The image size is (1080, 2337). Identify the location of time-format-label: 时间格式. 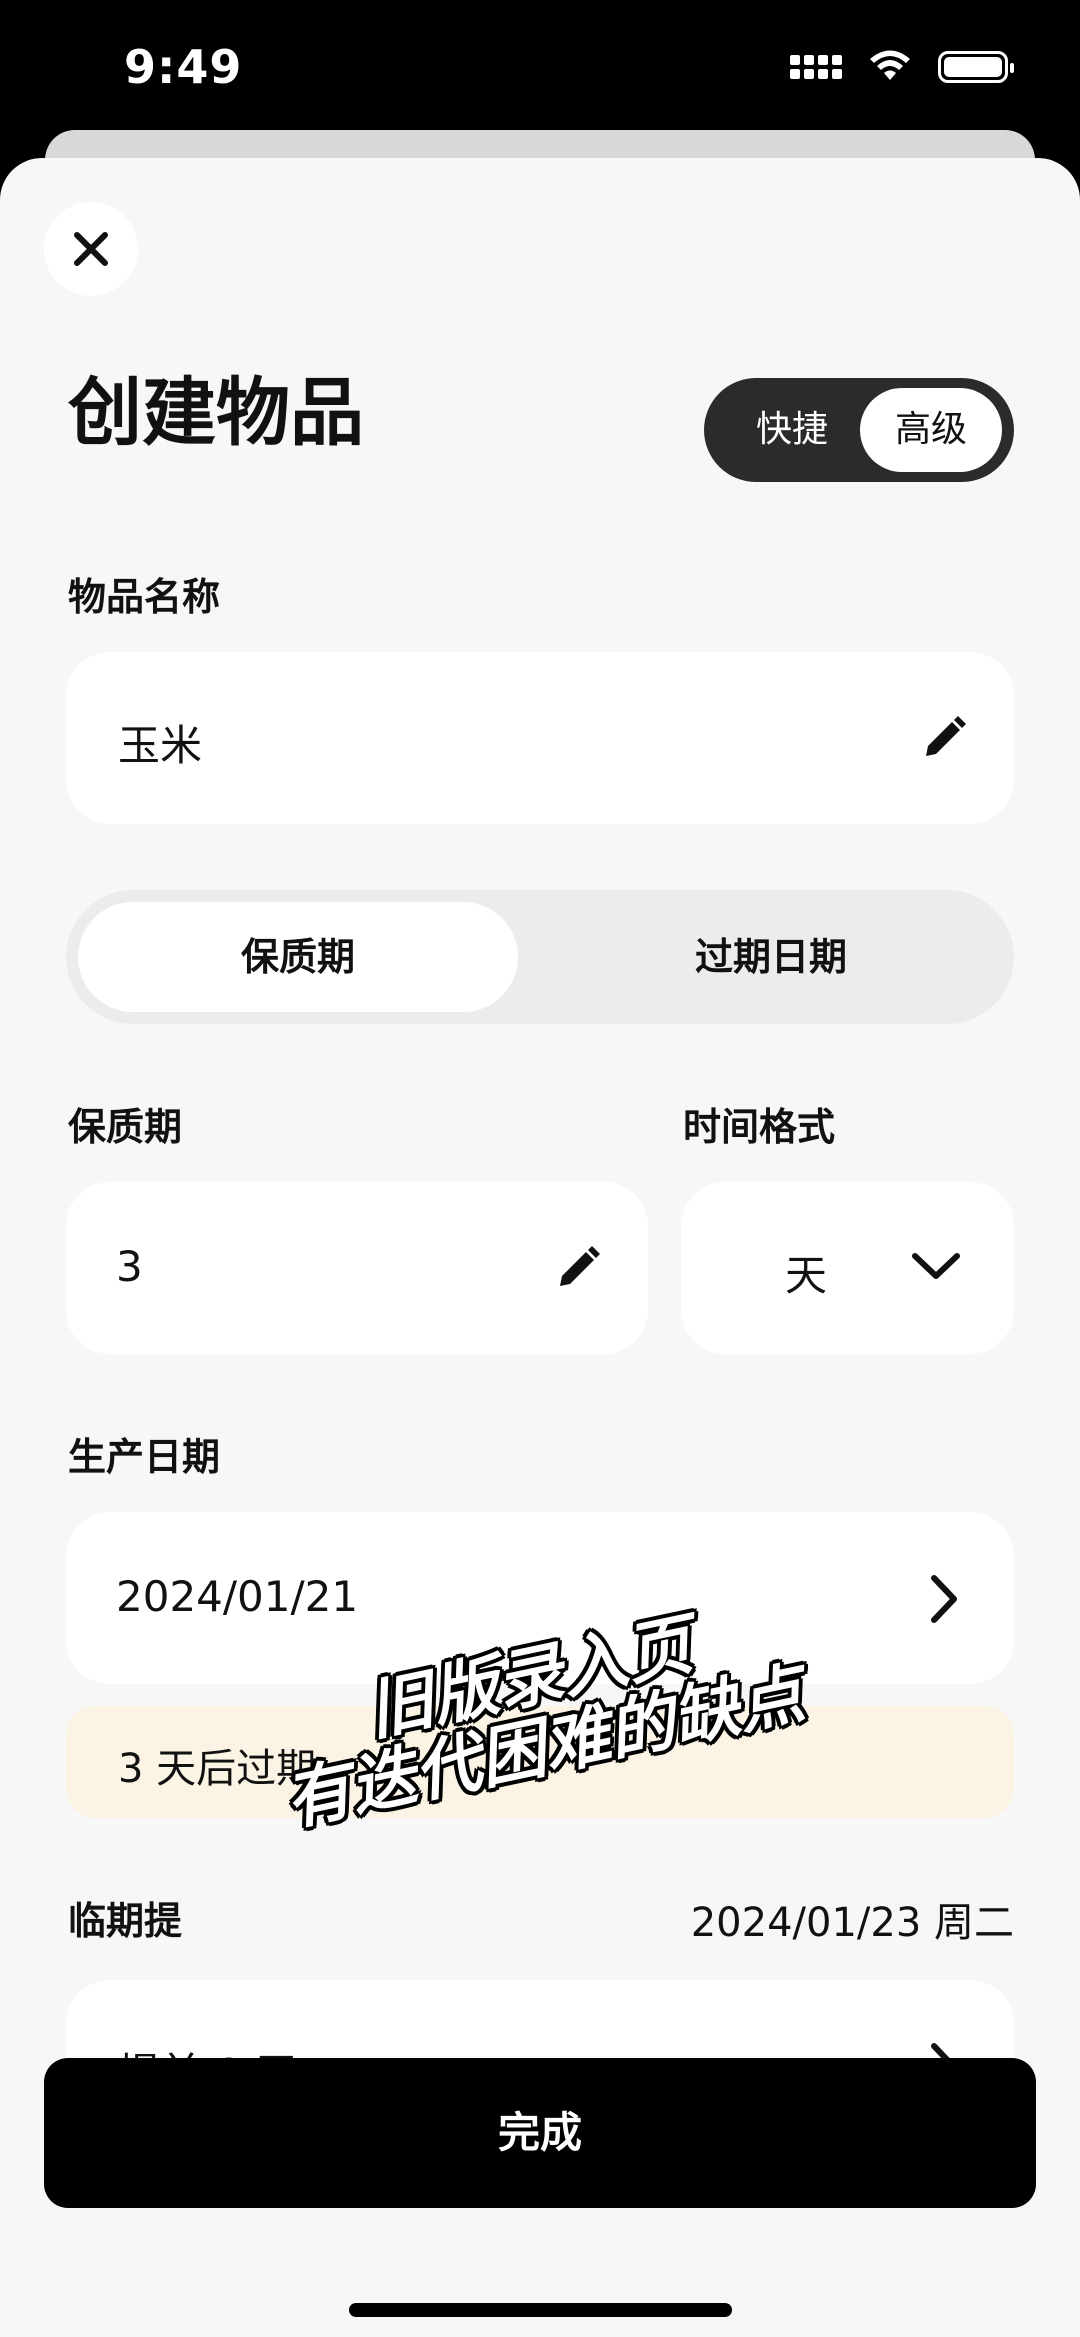
(759, 1127).